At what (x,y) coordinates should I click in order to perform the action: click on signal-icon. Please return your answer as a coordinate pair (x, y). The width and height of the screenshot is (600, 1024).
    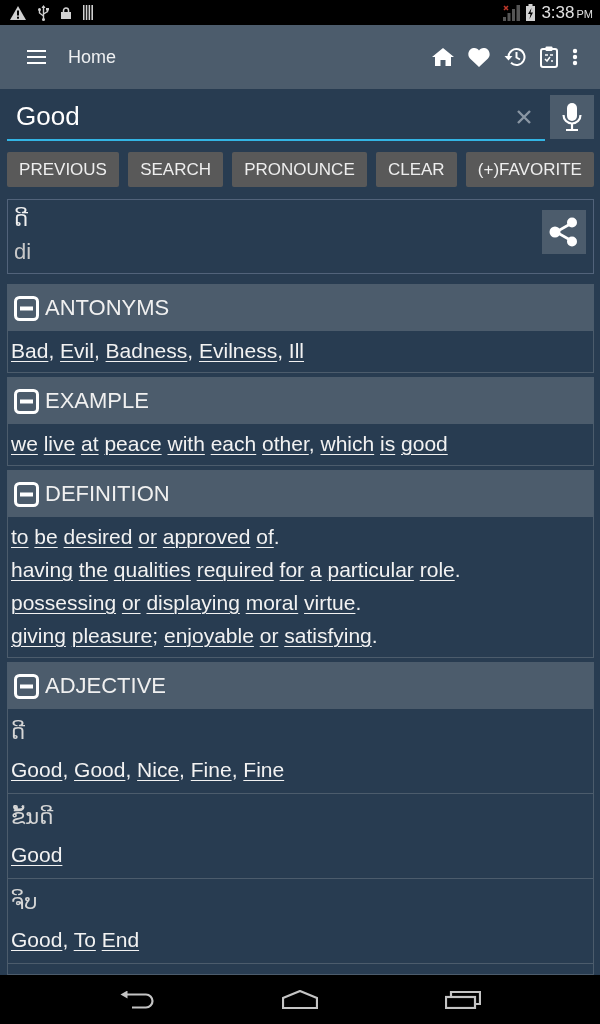
    Looking at the image, I should click on (512, 12).